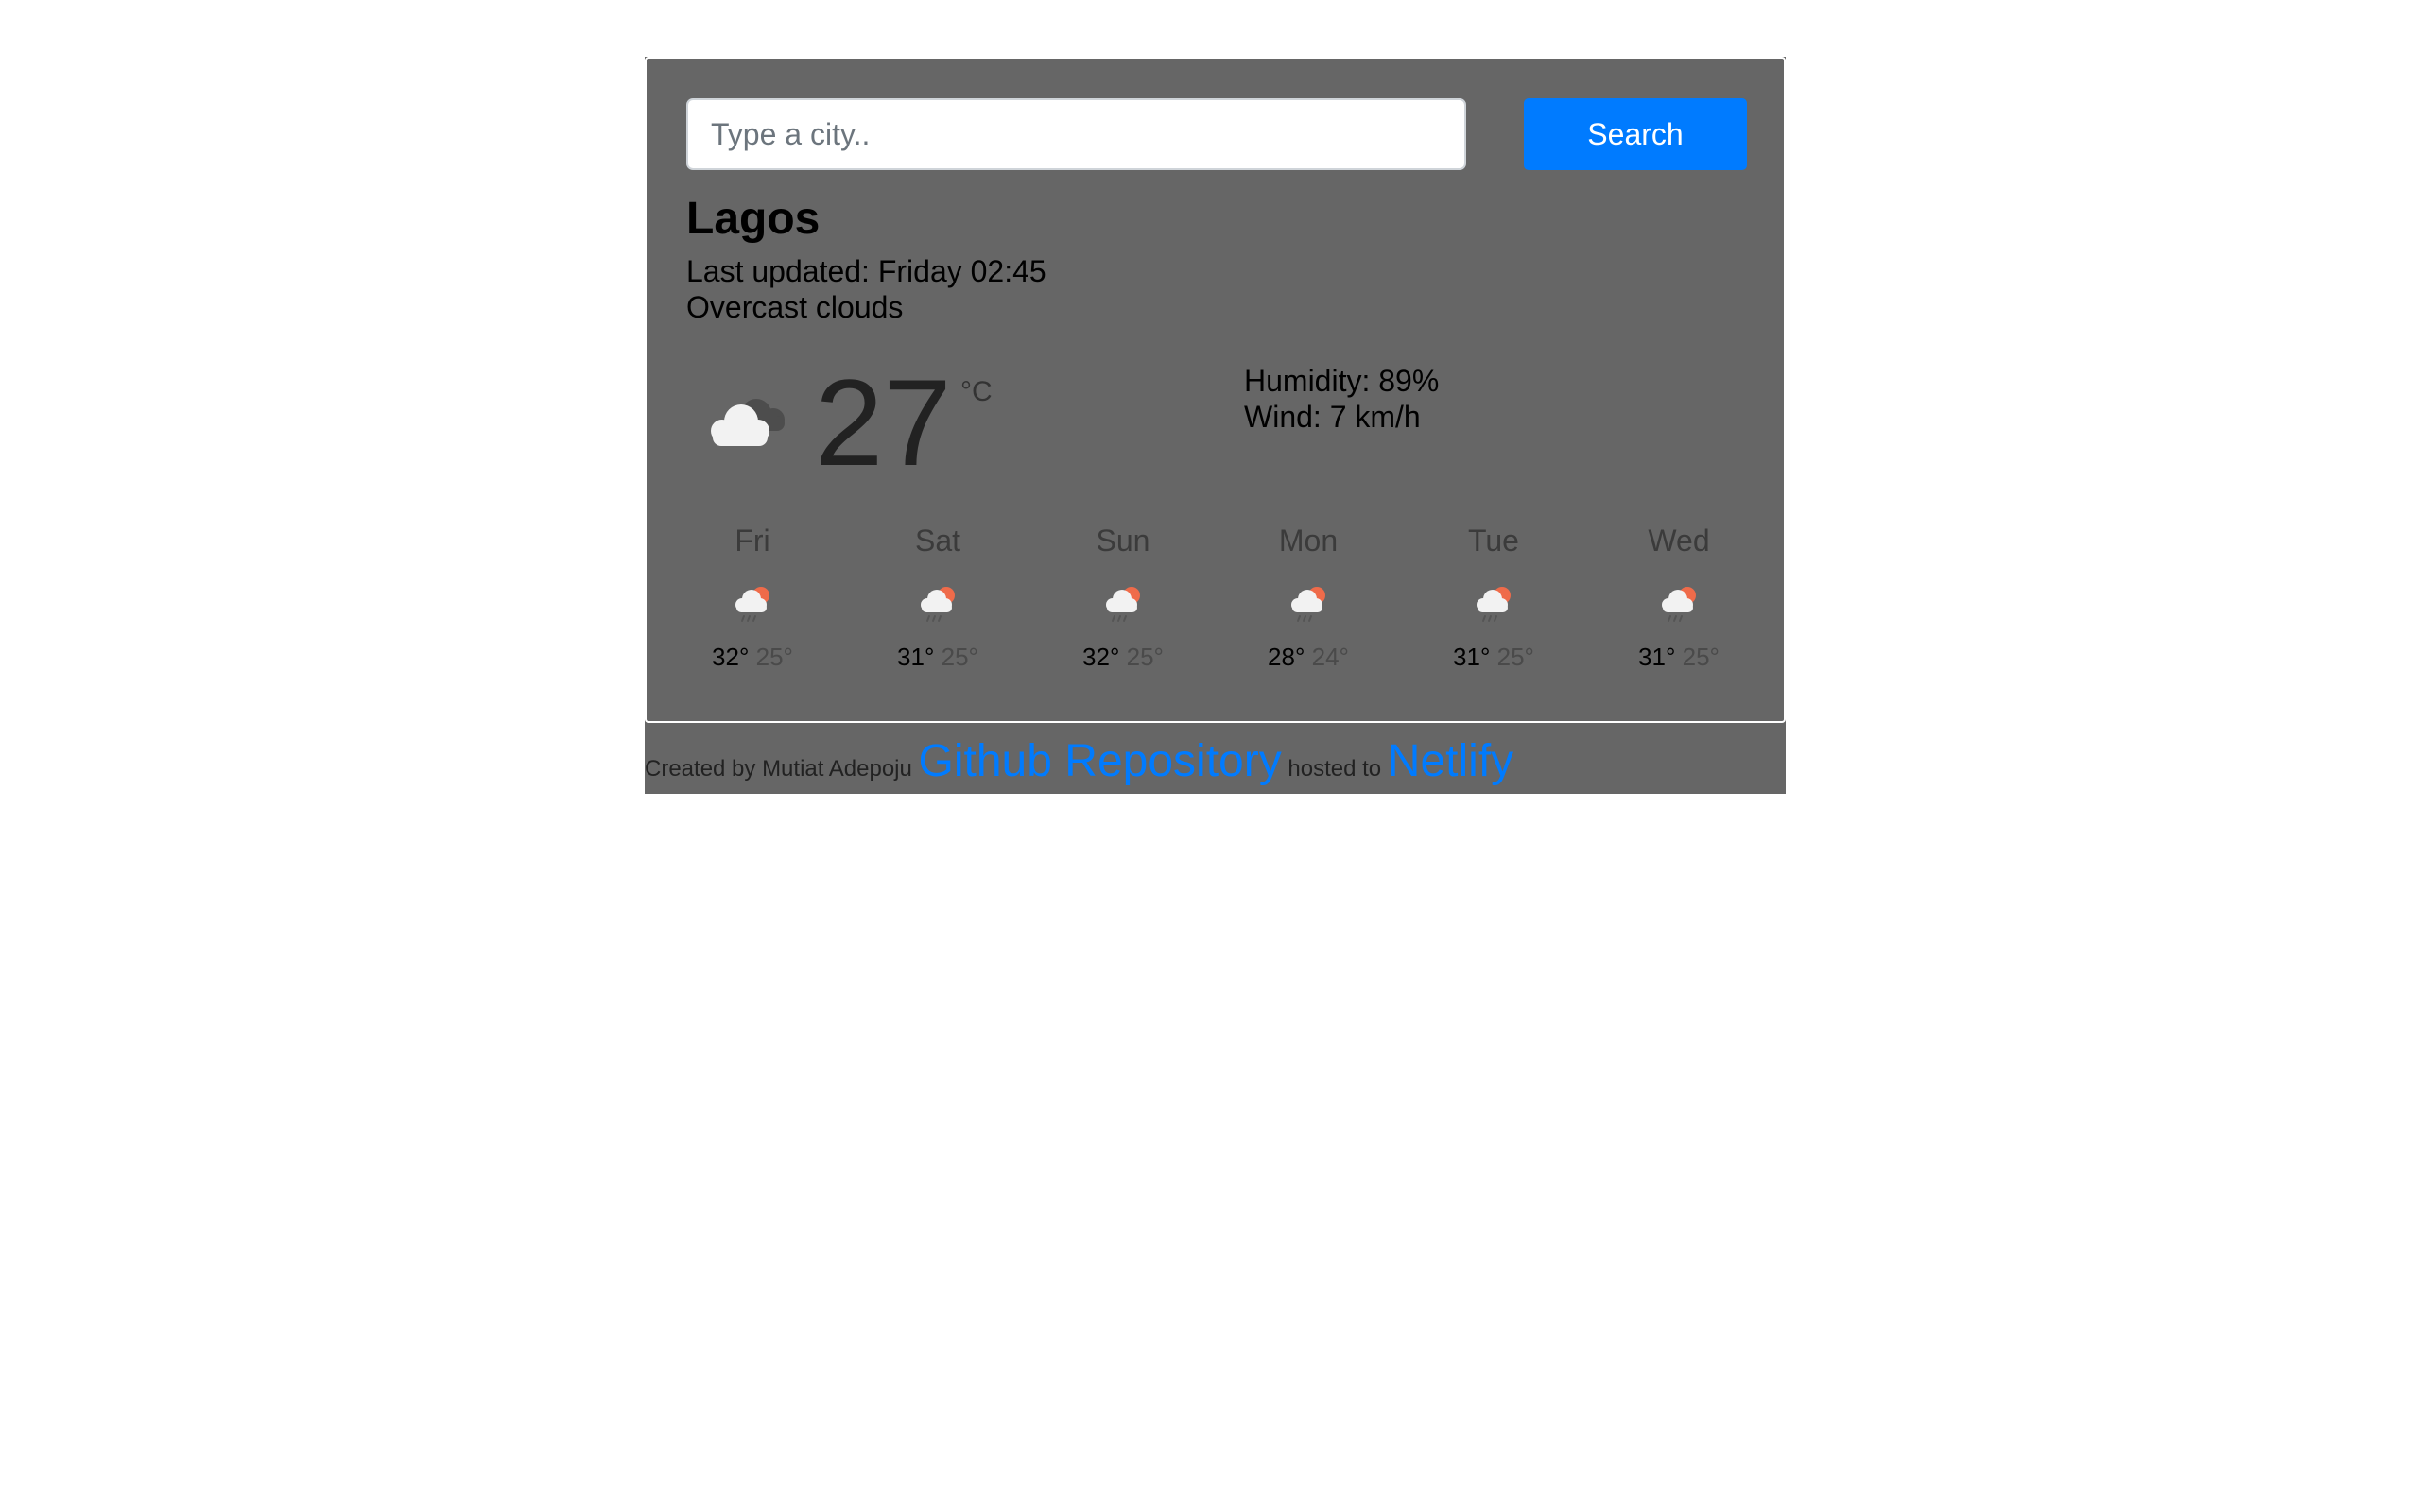 The height and width of the screenshot is (1512, 2420). What do you see at coordinates (1342, 381) in the screenshot?
I see `humidity: Humidity: 89%` at bounding box center [1342, 381].